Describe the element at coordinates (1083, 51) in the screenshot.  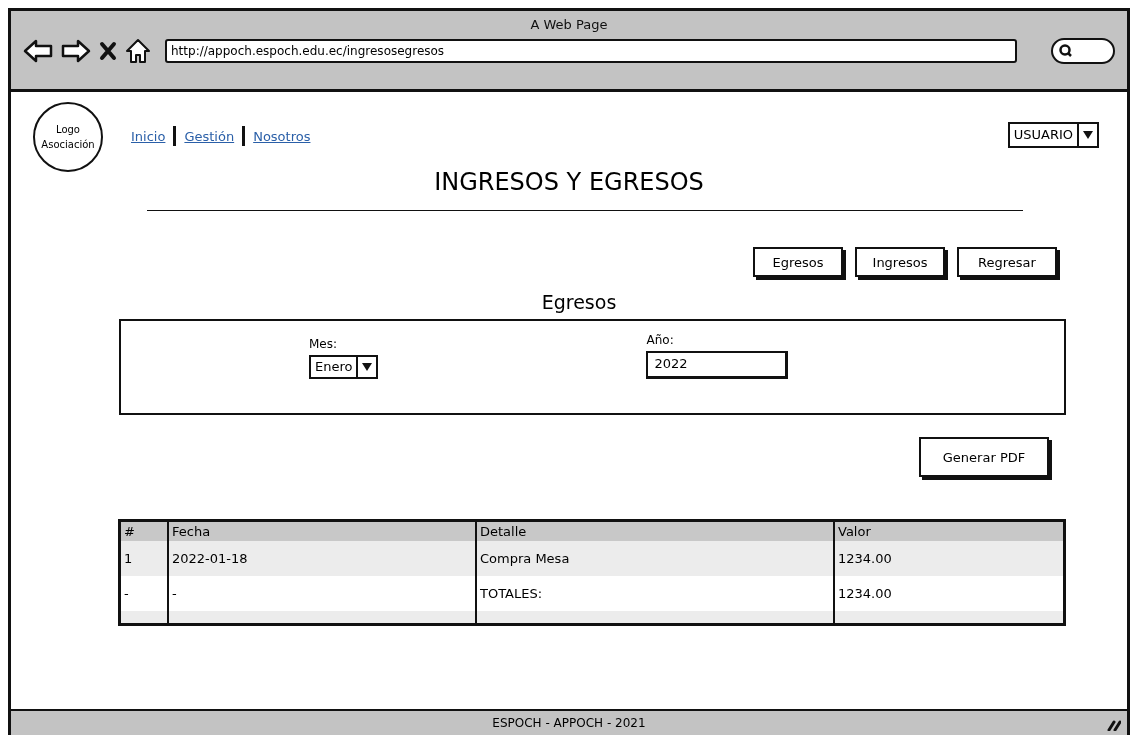
I see `search-field` at that location.